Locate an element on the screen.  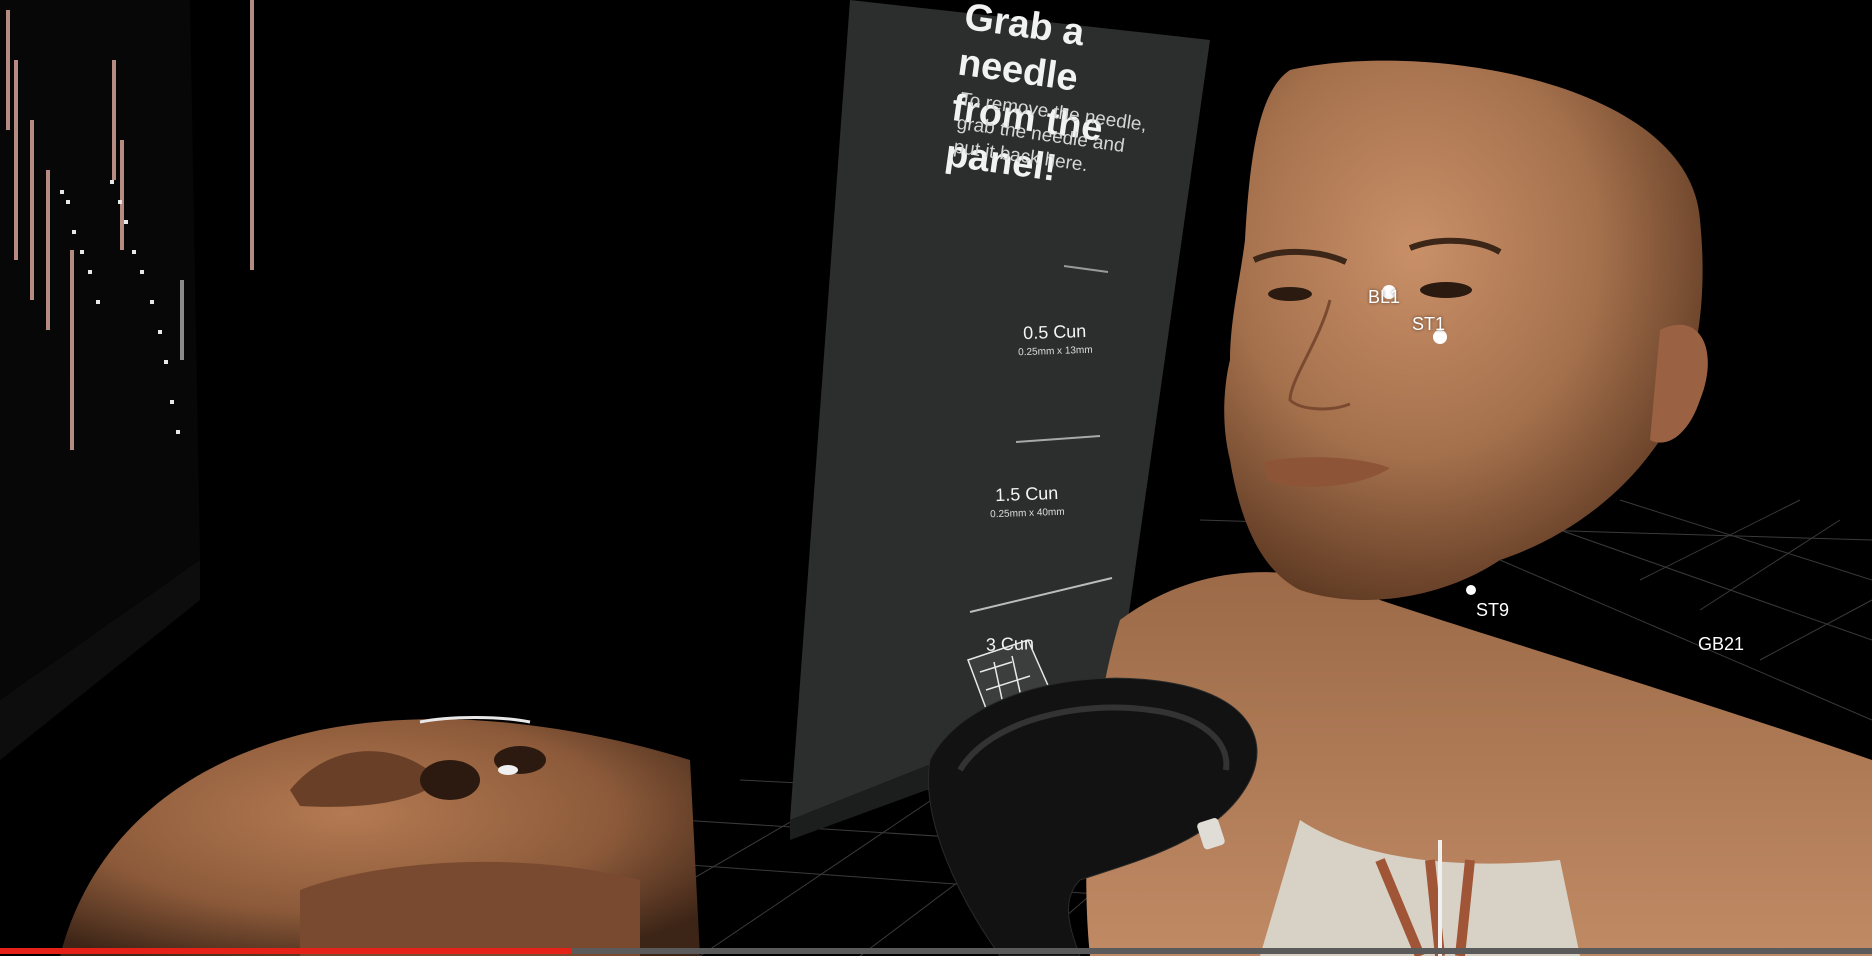
acupoint-label-bl1: BL1 is located at coordinates (1384, 297).